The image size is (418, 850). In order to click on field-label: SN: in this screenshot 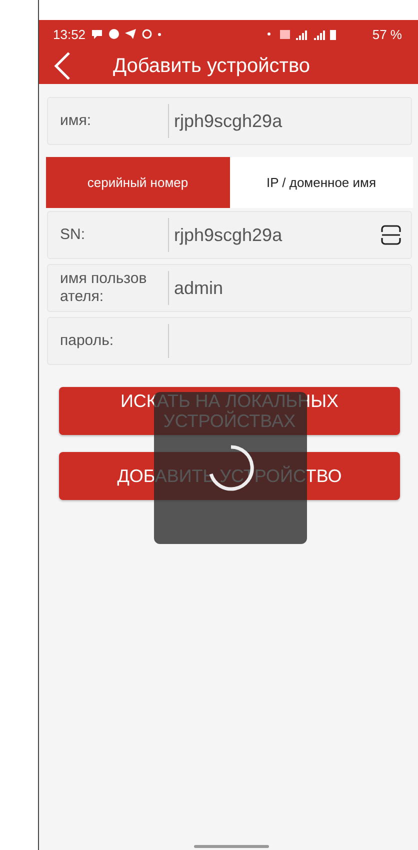, I will do `click(72, 235)`.